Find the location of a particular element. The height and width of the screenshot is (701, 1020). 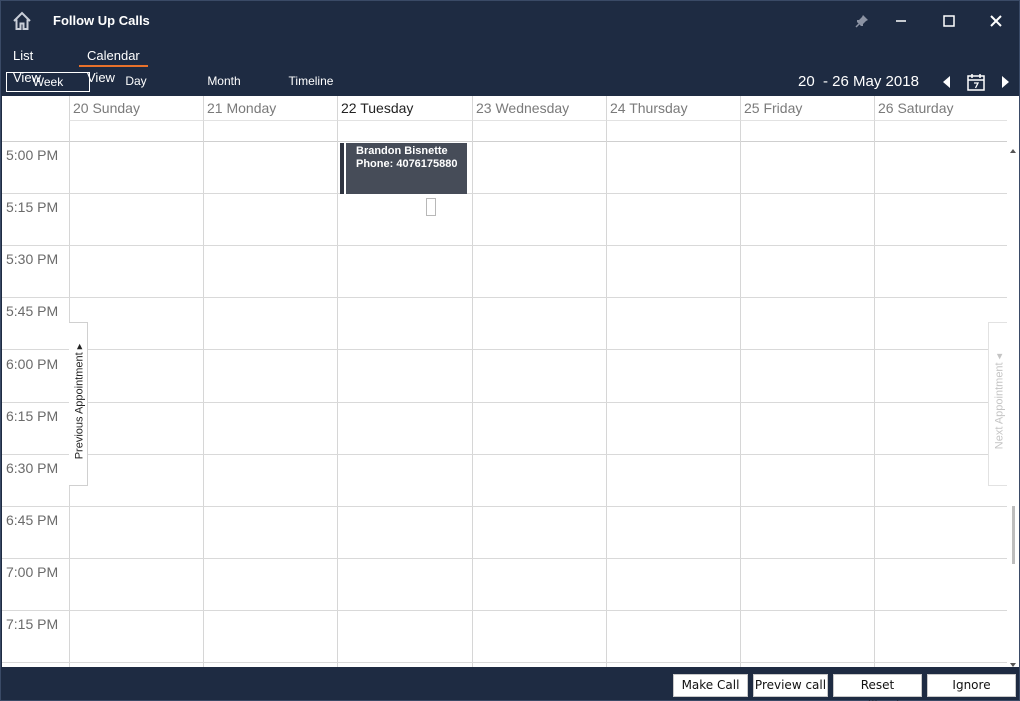

next-appointment-label: Next Appointment ◂ is located at coordinates (999, 401).